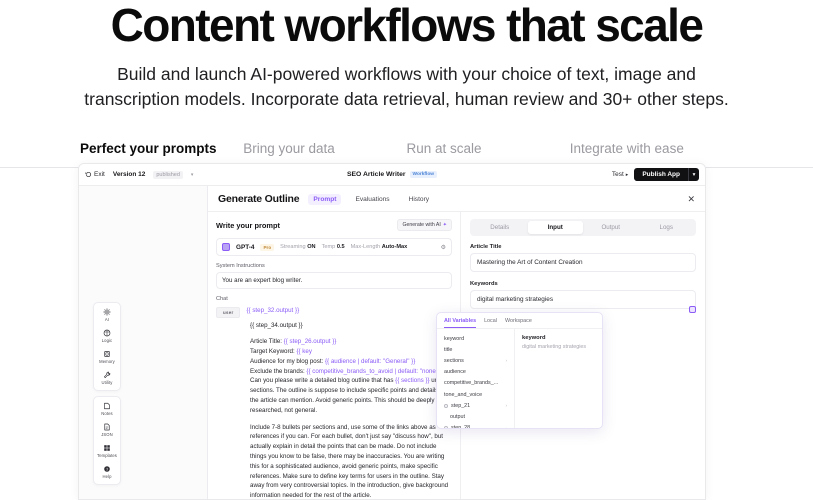 This screenshot has height=500, width=813. Describe the element at coordinates (107, 406) in the screenshot. I see `notes-icon` at that location.